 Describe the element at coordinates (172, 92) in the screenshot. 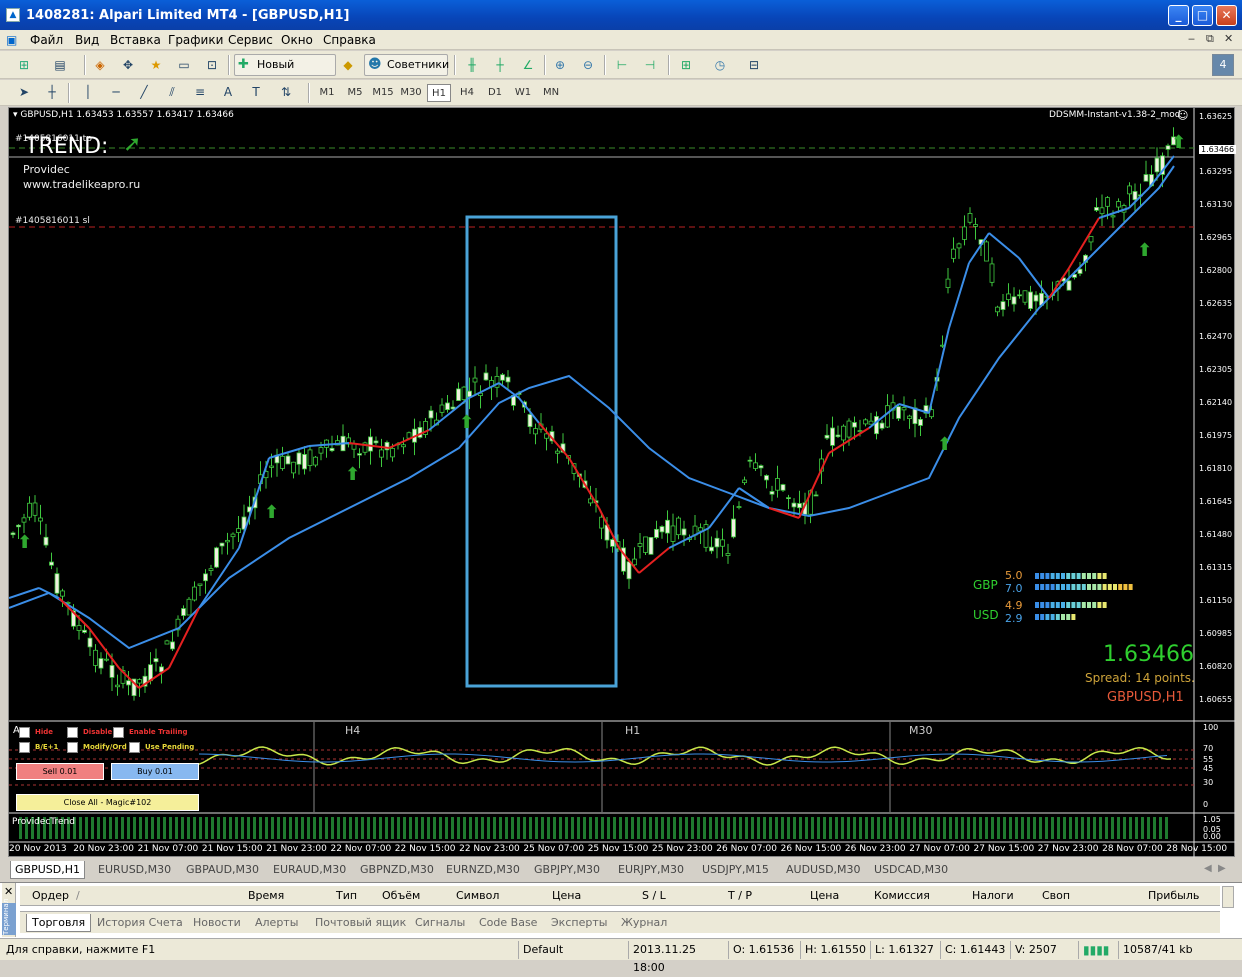

I see `channel-icon: ⫽` at that location.